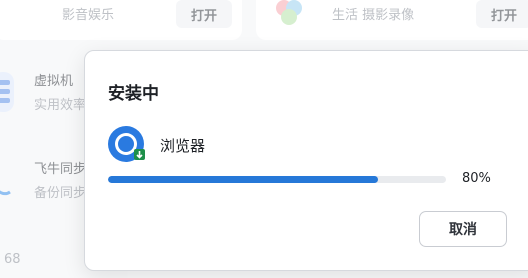  What do you see at coordinates (373, 15) in the screenshot?
I see `app-category: 生活 摄影录像` at bounding box center [373, 15].